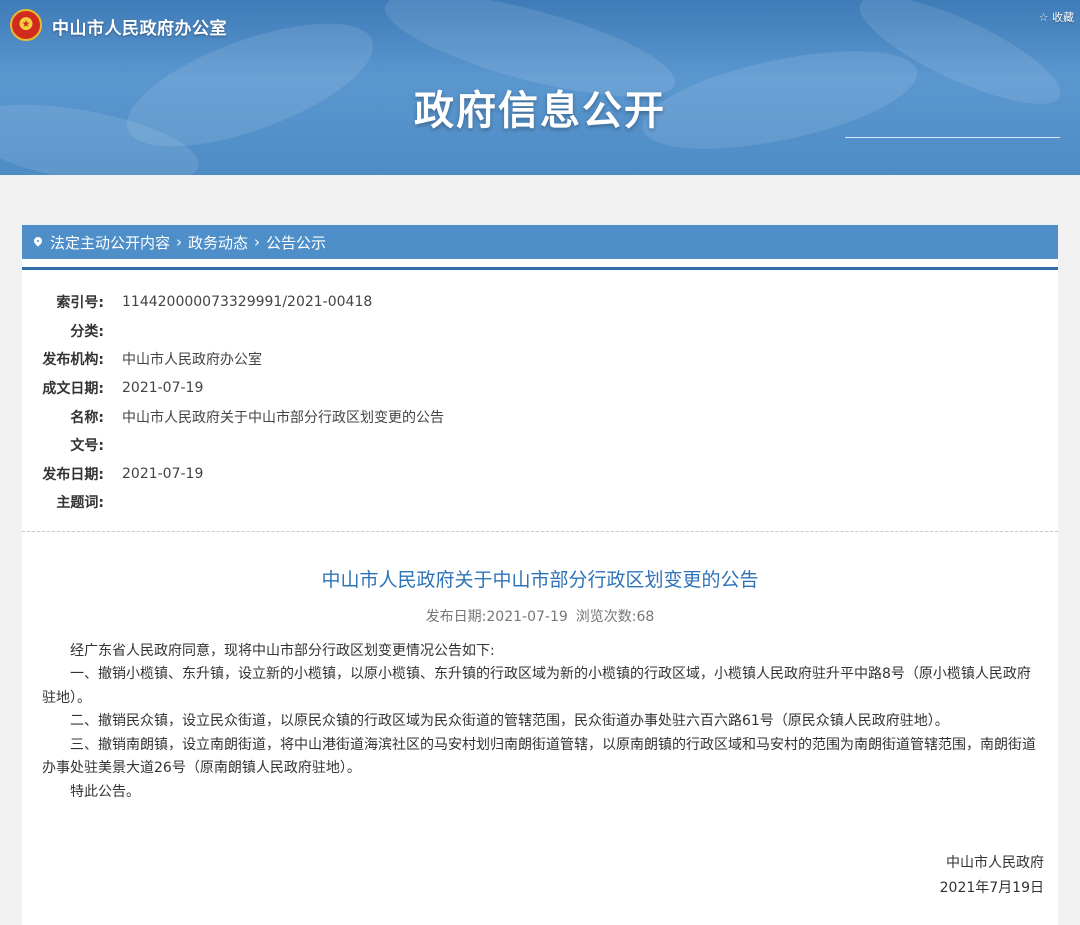  What do you see at coordinates (218, 242) in the screenshot?
I see `breadcrumb-item-government-news: 政务动态` at bounding box center [218, 242].